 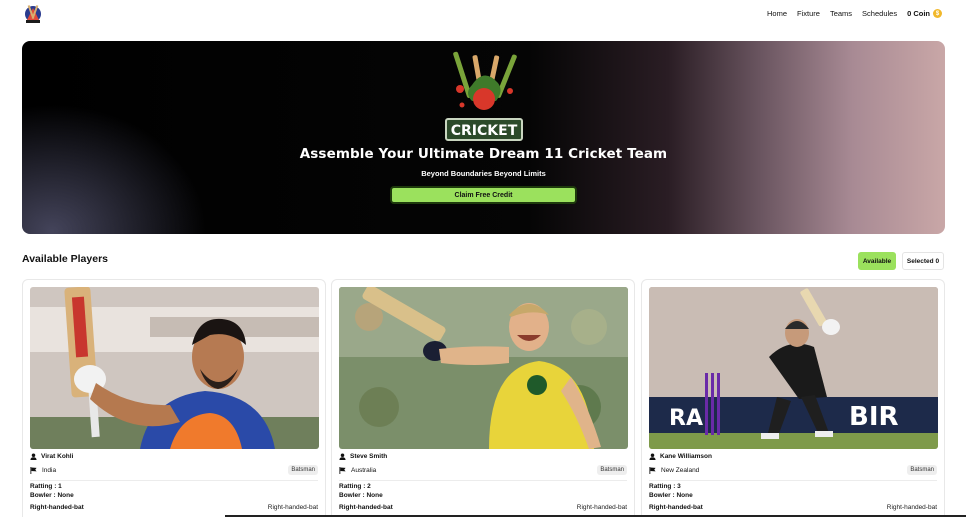 What do you see at coordinates (879, 13) in the screenshot?
I see `nav-schedules: Schedules` at bounding box center [879, 13].